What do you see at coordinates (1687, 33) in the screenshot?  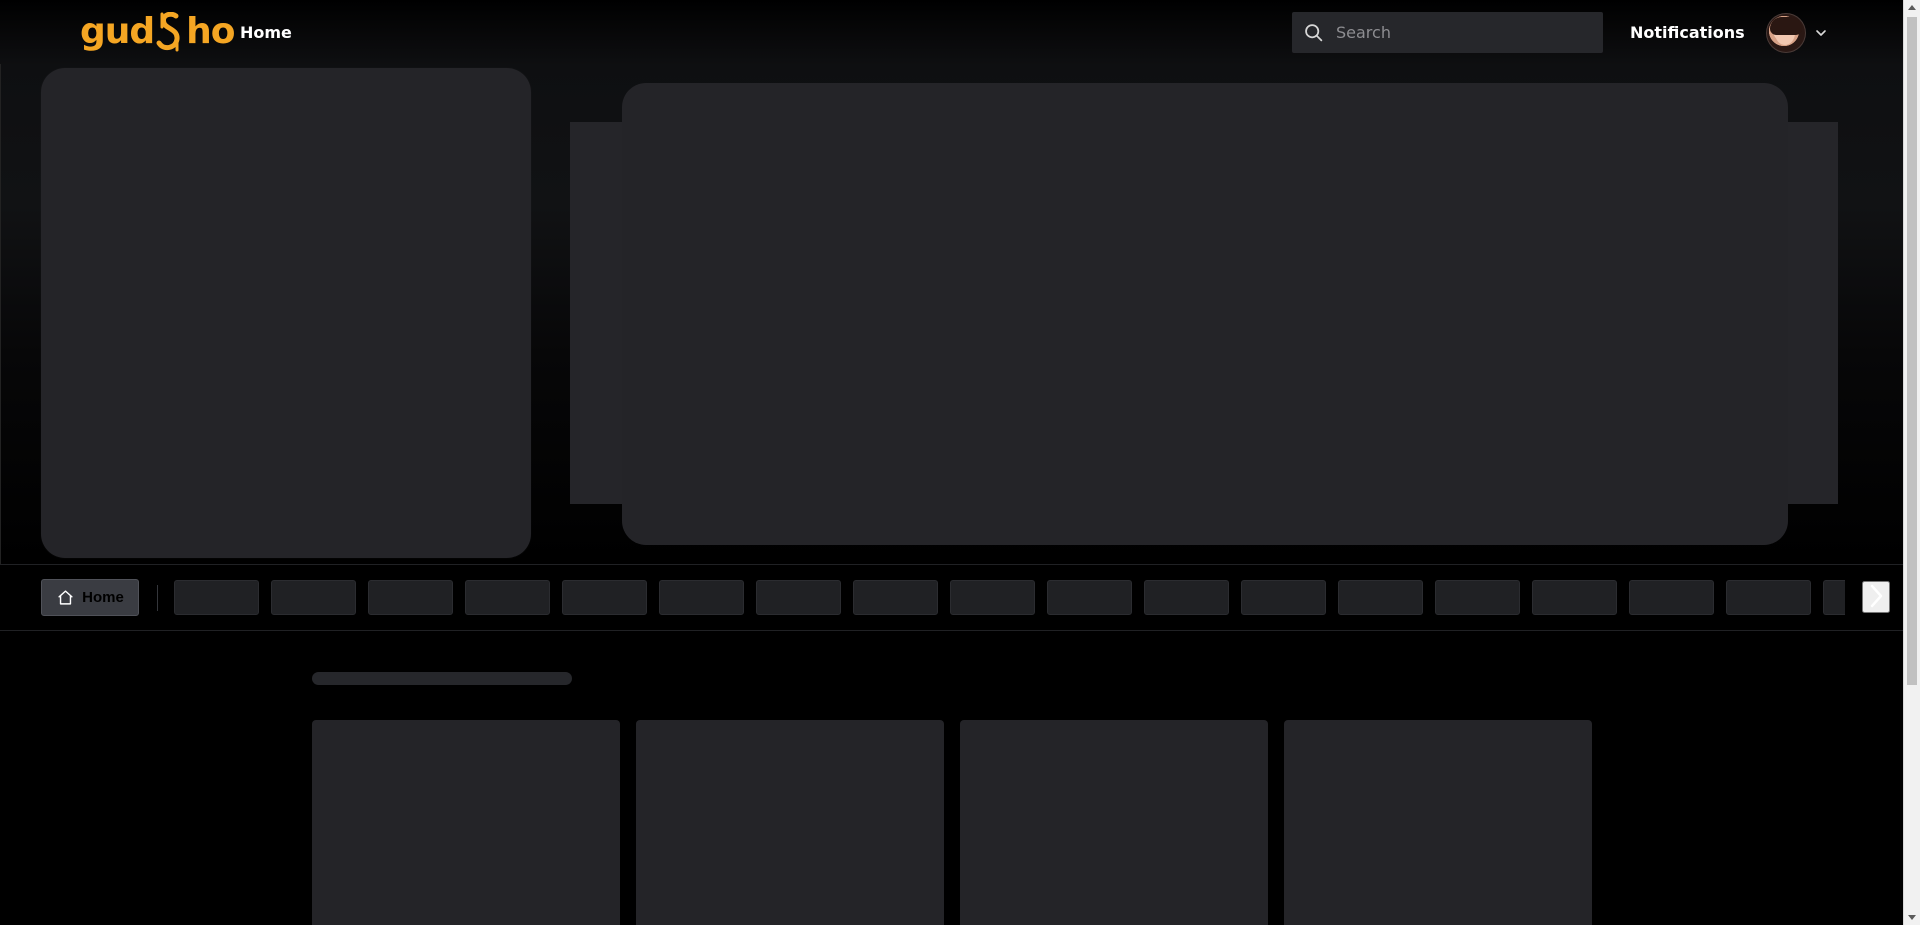 I see `notifications-link: Notifications` at bounding box center [1687, 33].